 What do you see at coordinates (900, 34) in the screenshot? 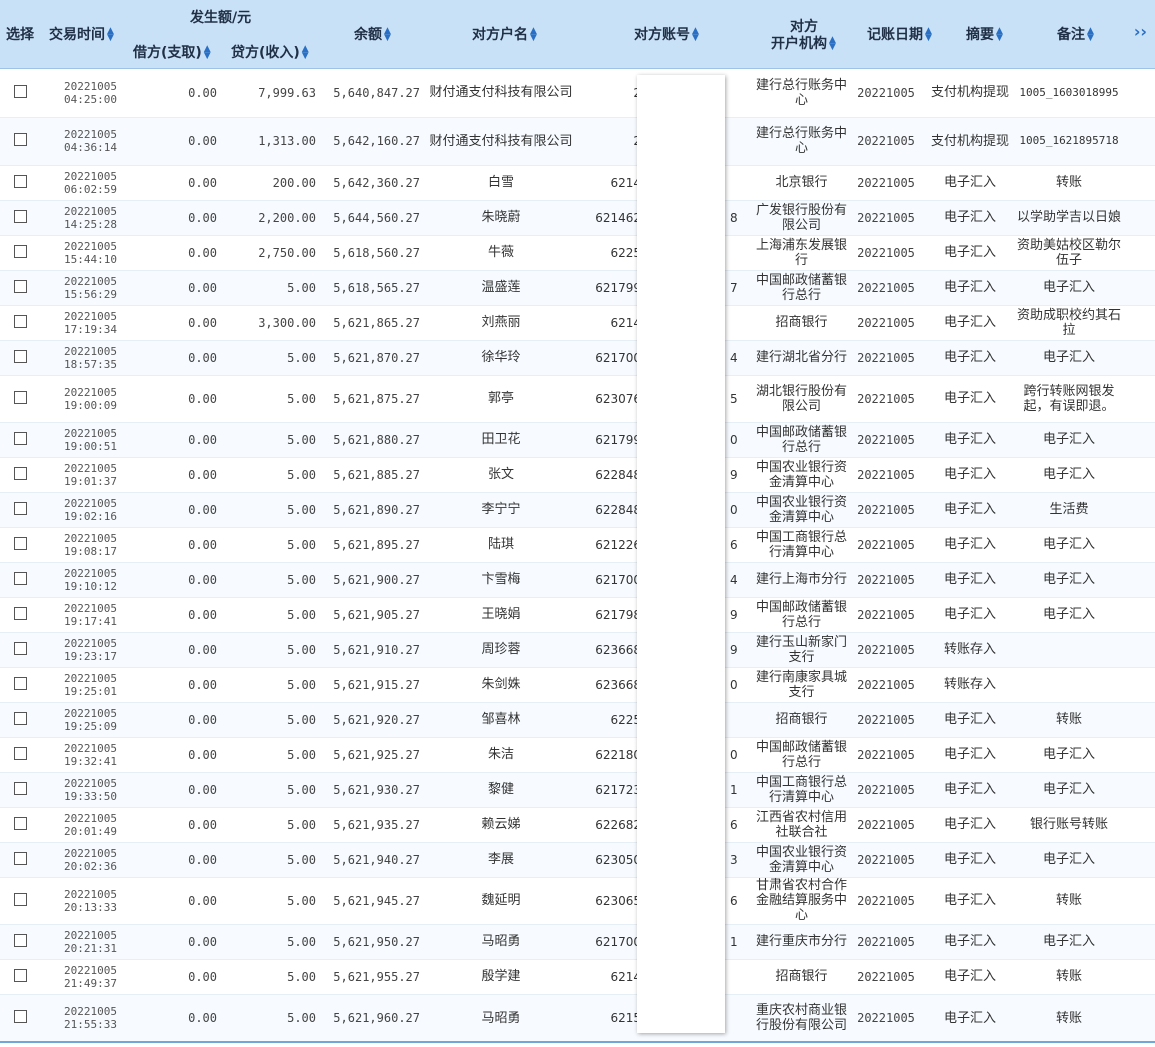
I see `book-date-column-header: 记账日期 ▲ ▼` at bounding box center [900, 34].